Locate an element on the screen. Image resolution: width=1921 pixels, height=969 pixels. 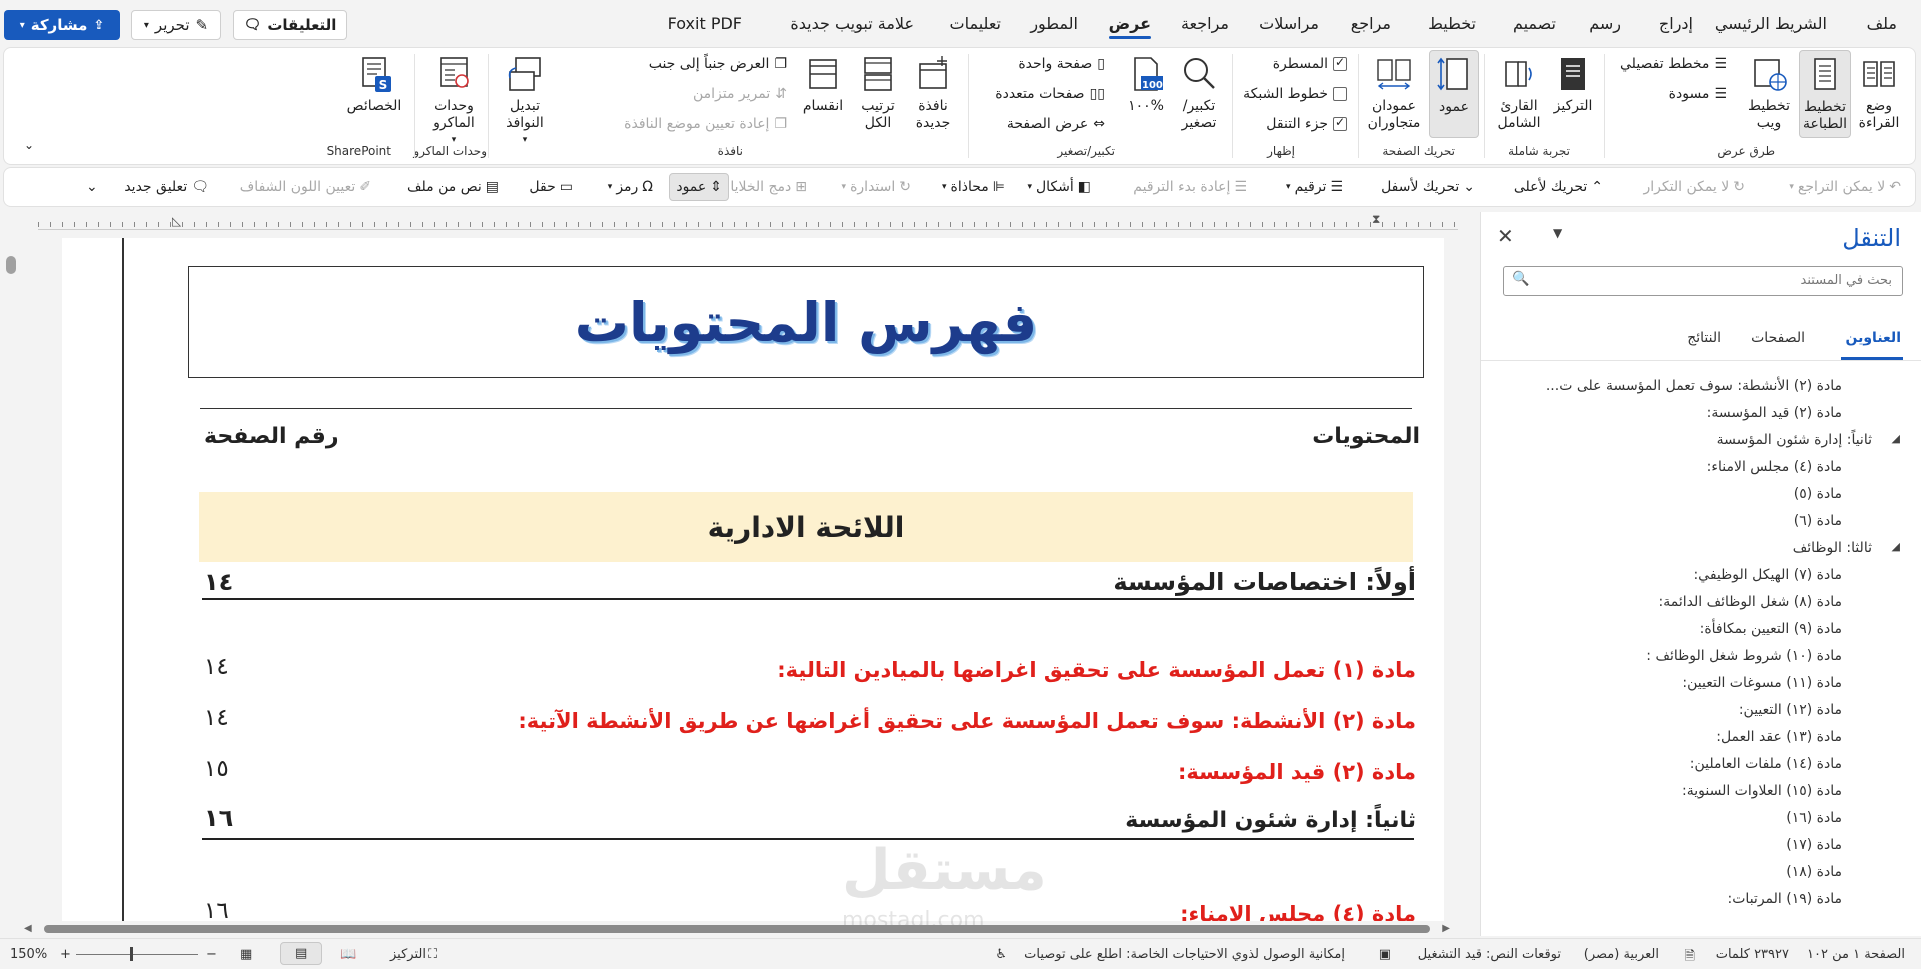
one-page-button: ▯ صفحة واحدة is located at coordinates (1061, 64).